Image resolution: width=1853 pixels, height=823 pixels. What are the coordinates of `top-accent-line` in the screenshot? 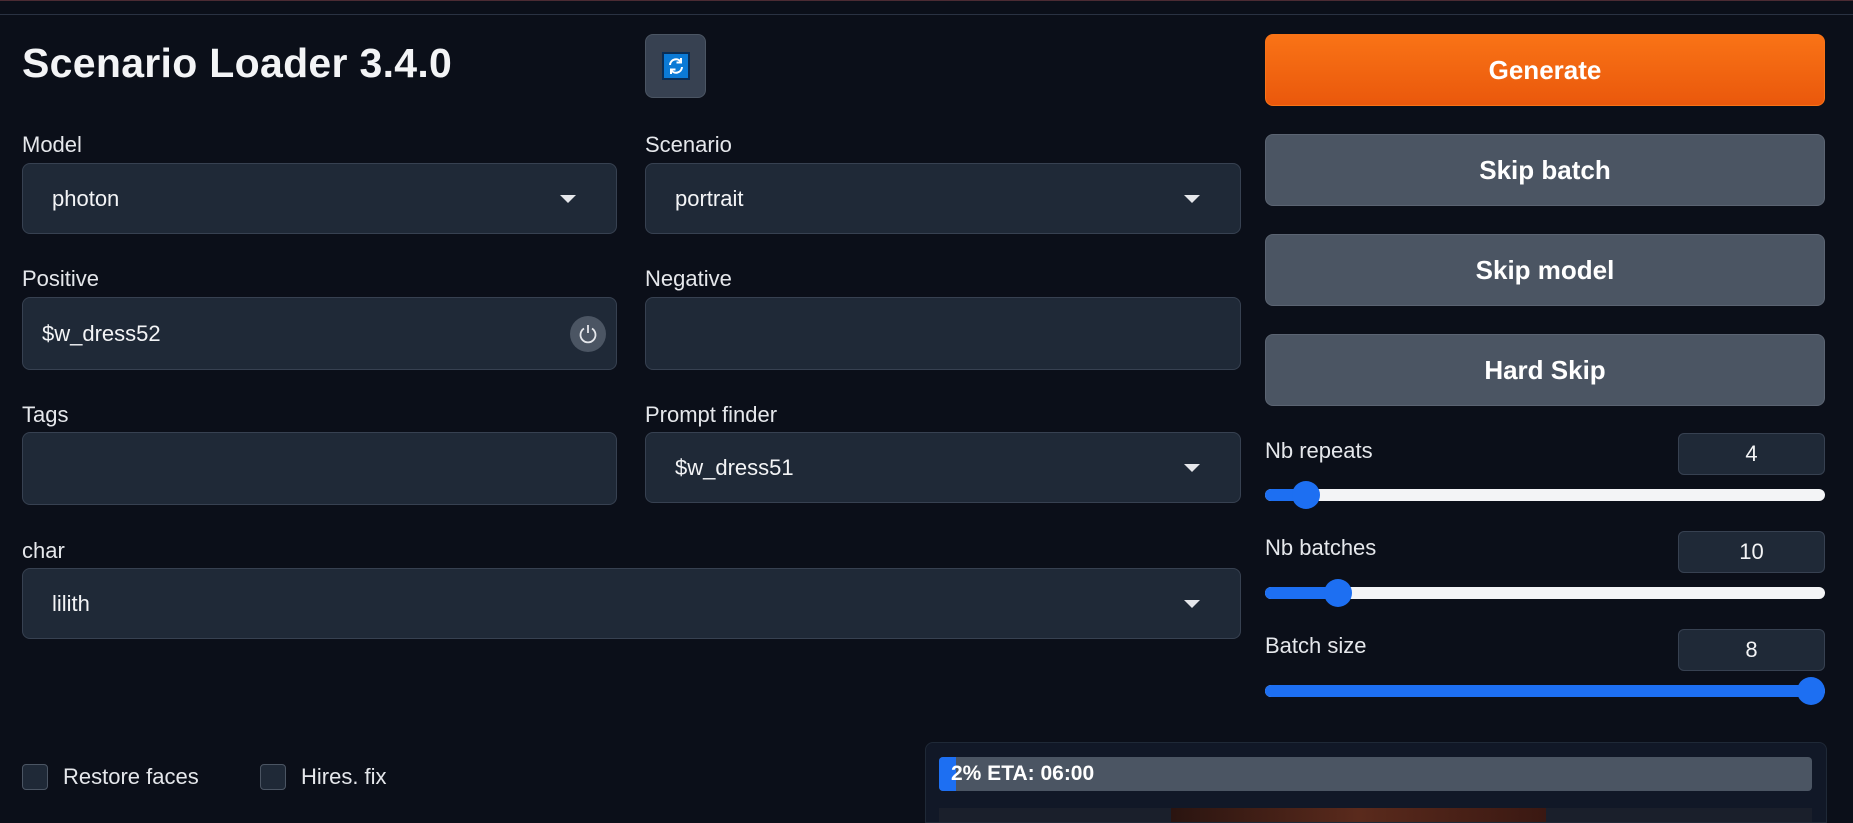 It's located at (926, 0).